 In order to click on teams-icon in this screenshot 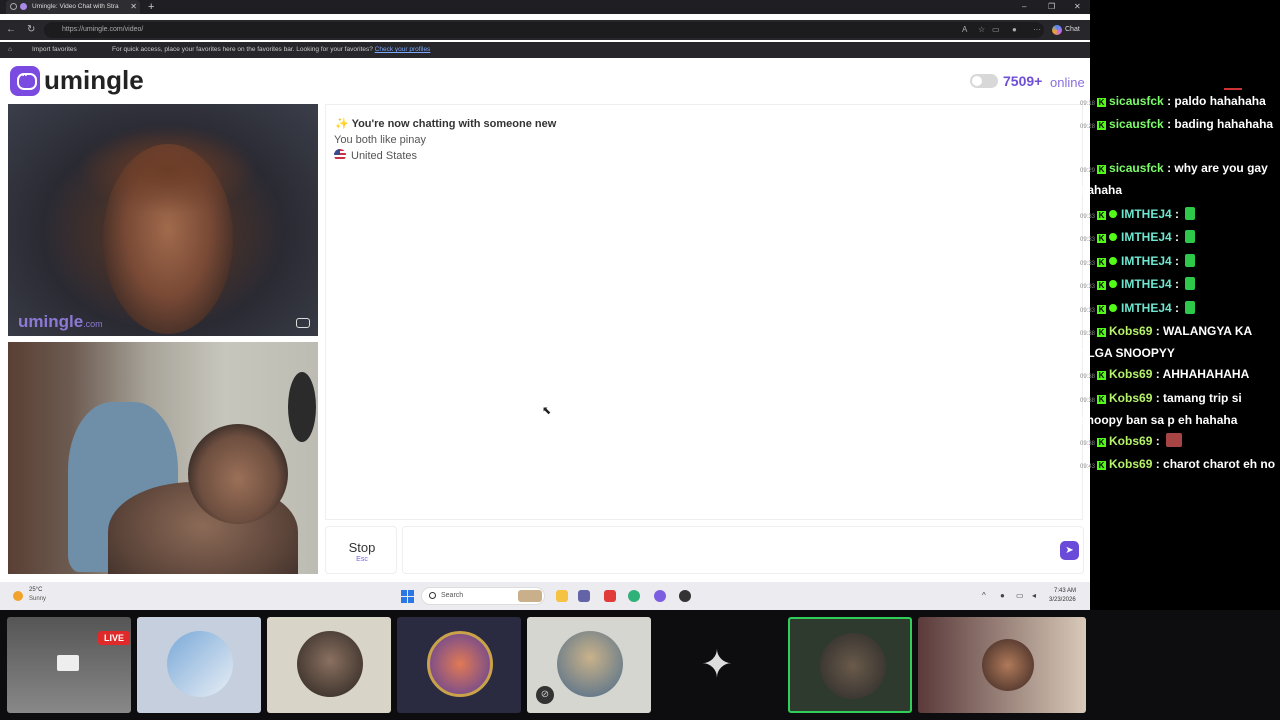, I will do `click(584, 596)`.